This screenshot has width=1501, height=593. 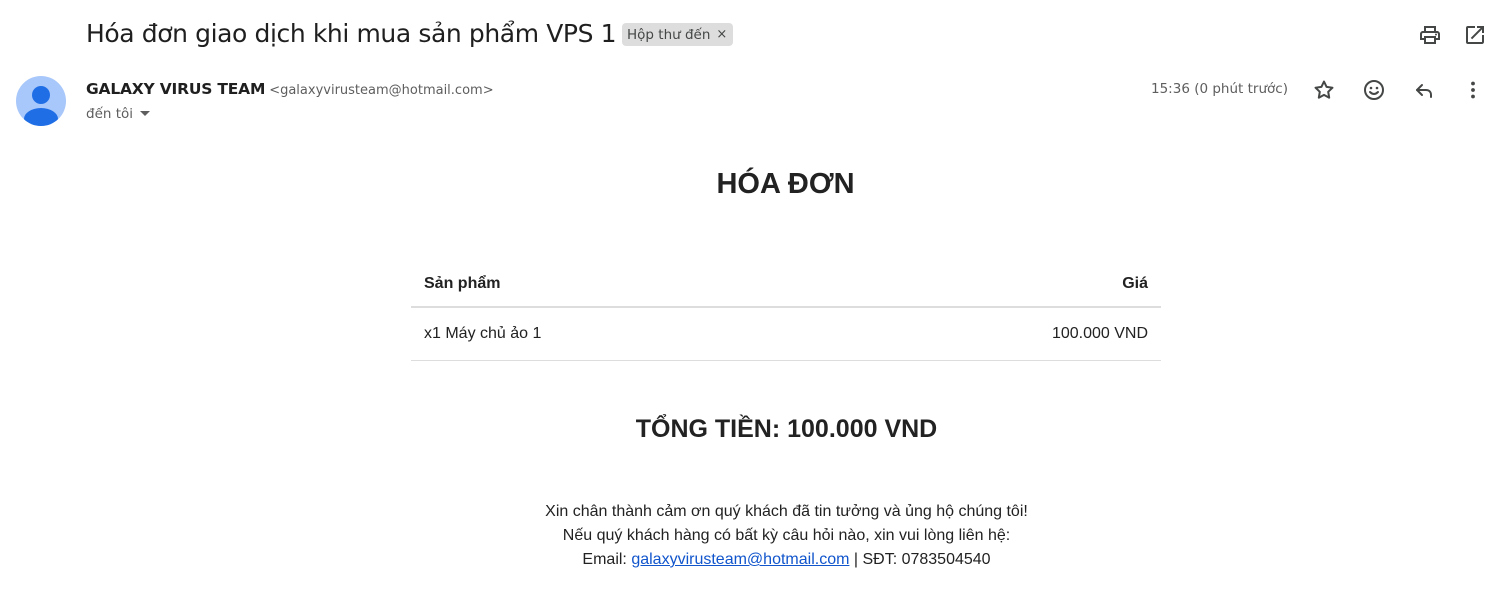 What do you see at coordinates (1473, 90) in the screenshot?
I see `more-vertical-icon` at bounding box center [1473, 90].